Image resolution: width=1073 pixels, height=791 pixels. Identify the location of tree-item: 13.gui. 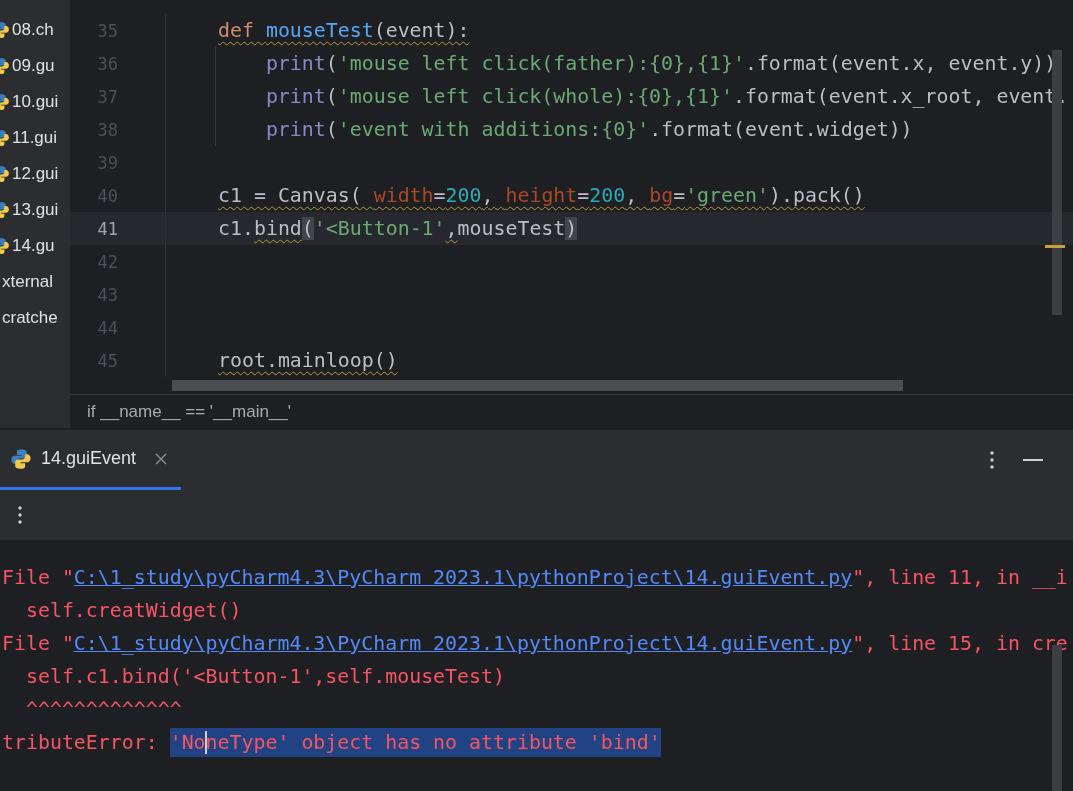
(35, 210).